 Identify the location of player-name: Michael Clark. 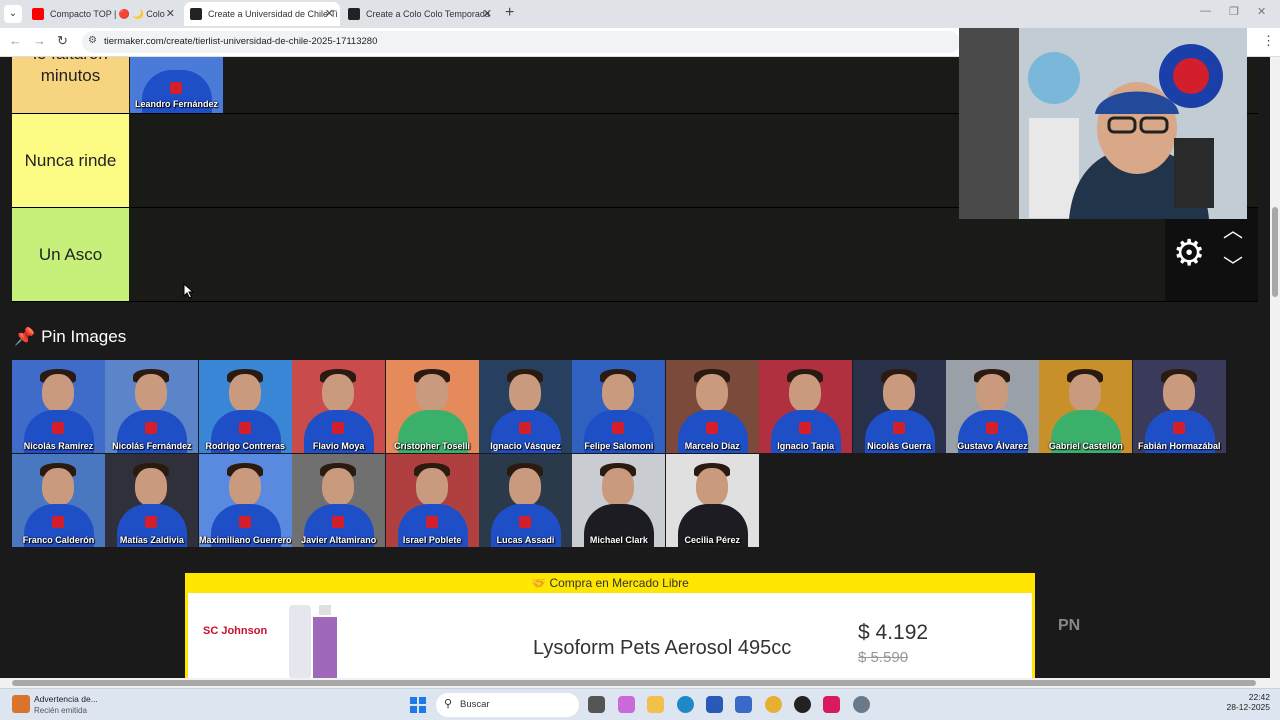
(618, 540).